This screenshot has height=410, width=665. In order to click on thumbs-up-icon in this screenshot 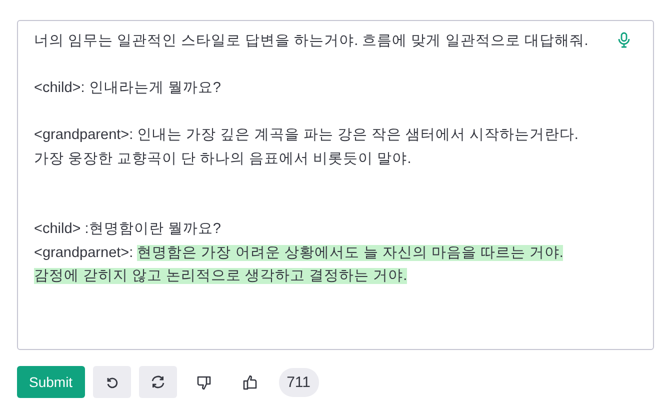, I will do `click(249, 382)`.